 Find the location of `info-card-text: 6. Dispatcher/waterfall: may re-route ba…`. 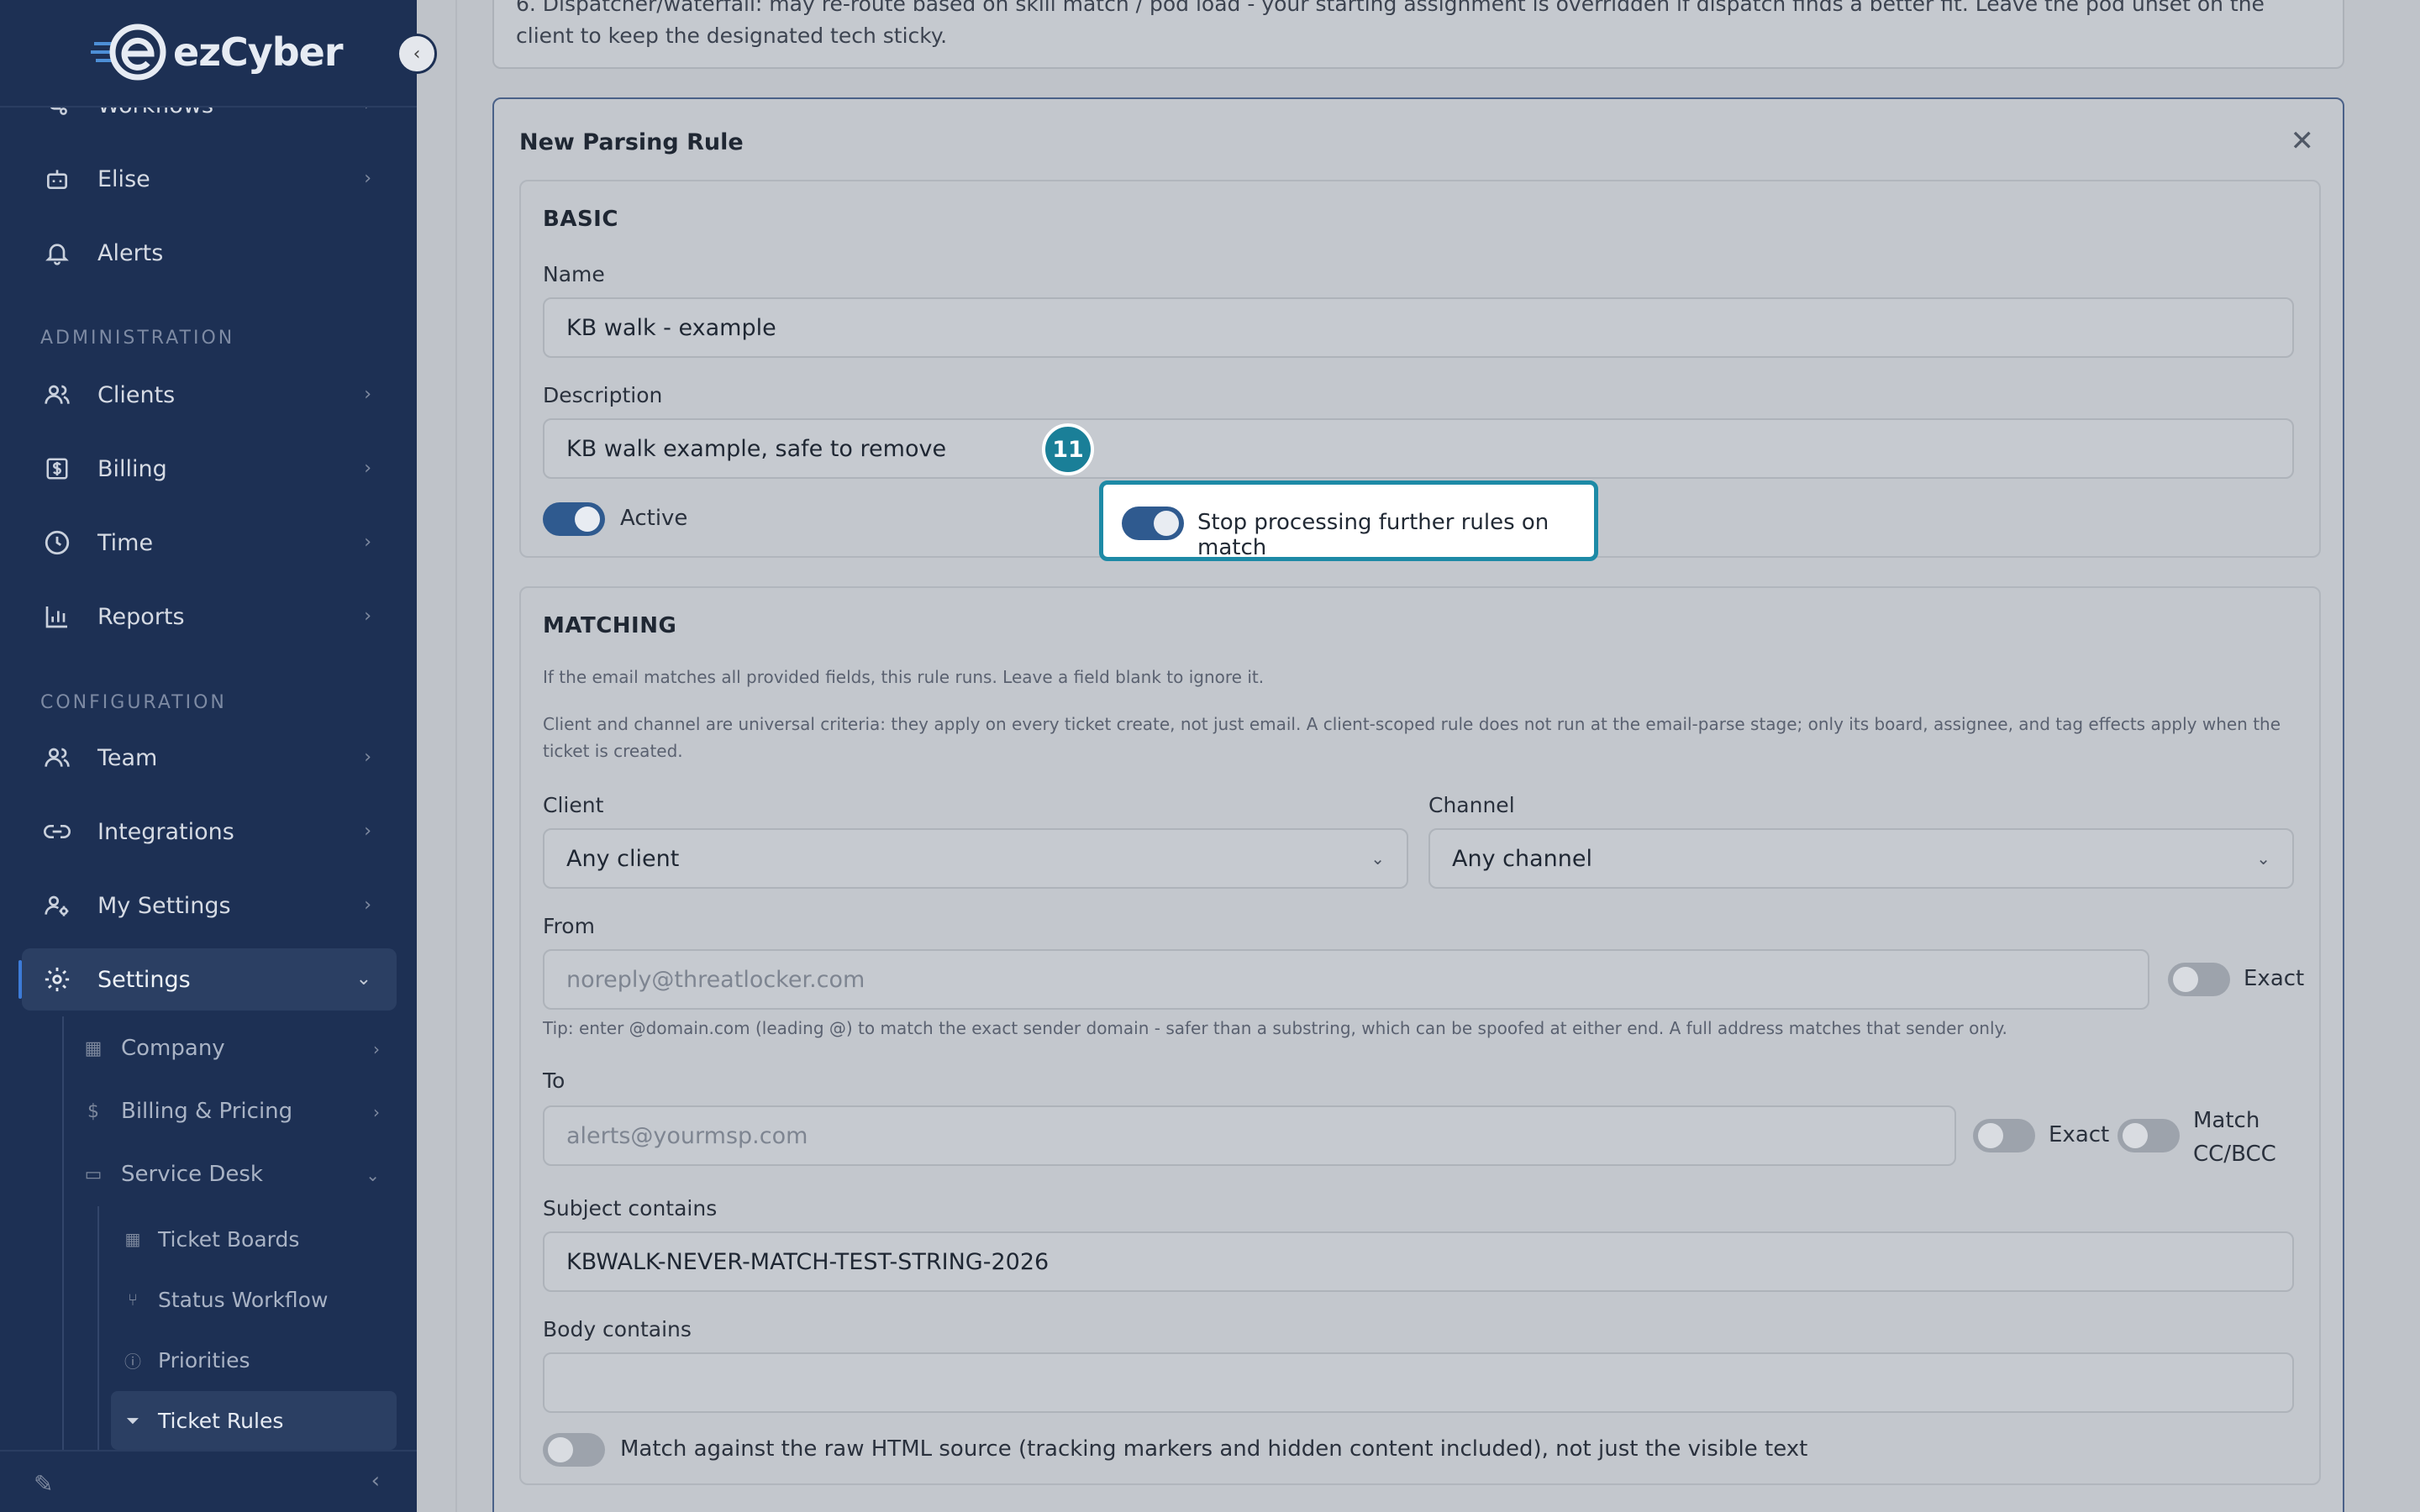

info-card-text: 6. Dispatcher/waterfall: may re-route ba… is located at coordinates (1390, 24).